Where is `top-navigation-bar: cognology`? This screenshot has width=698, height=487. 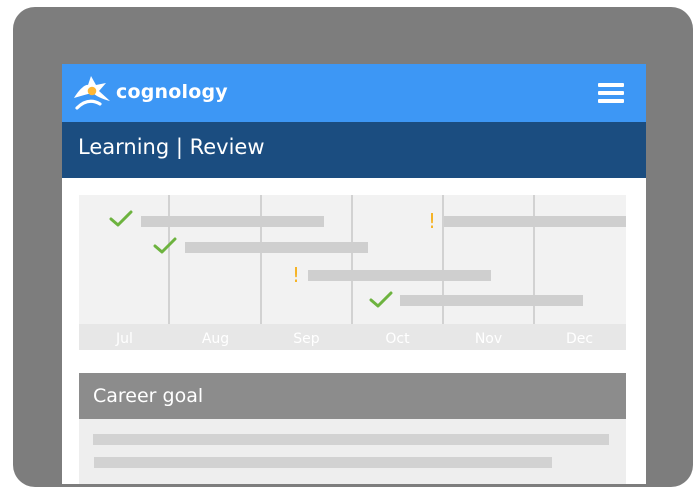 top-navigation-bar: cognology is located at coordinates (354, 93).